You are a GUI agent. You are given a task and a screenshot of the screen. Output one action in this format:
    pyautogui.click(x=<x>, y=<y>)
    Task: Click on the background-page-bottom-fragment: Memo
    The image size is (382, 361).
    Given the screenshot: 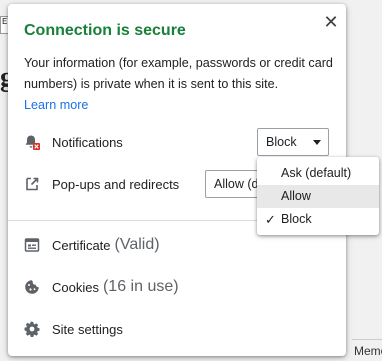 What is the action you would take?
    pyautogui.click(x=367, y=350)
    